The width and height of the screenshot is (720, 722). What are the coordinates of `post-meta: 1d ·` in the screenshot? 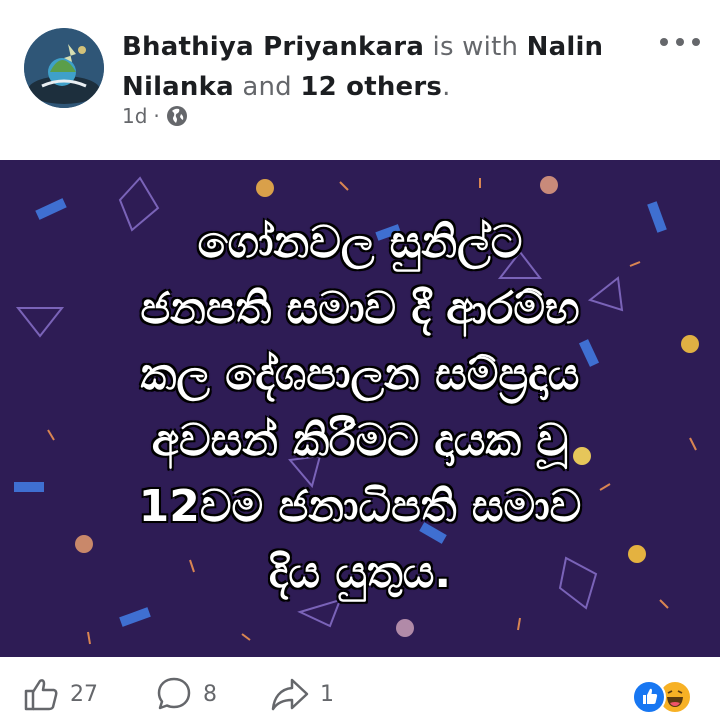 It's located at (155, 116).